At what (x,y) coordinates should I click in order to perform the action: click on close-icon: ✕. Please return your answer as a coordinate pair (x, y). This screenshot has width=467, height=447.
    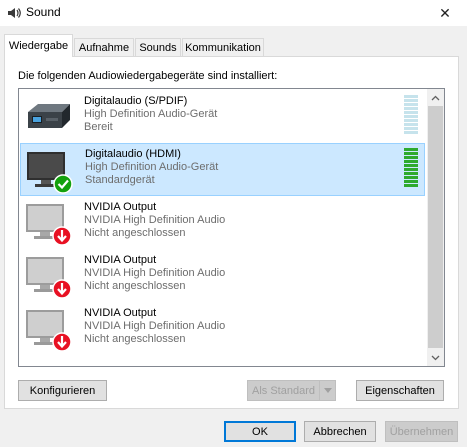
    Looking at the image, I should click on (445, 12).